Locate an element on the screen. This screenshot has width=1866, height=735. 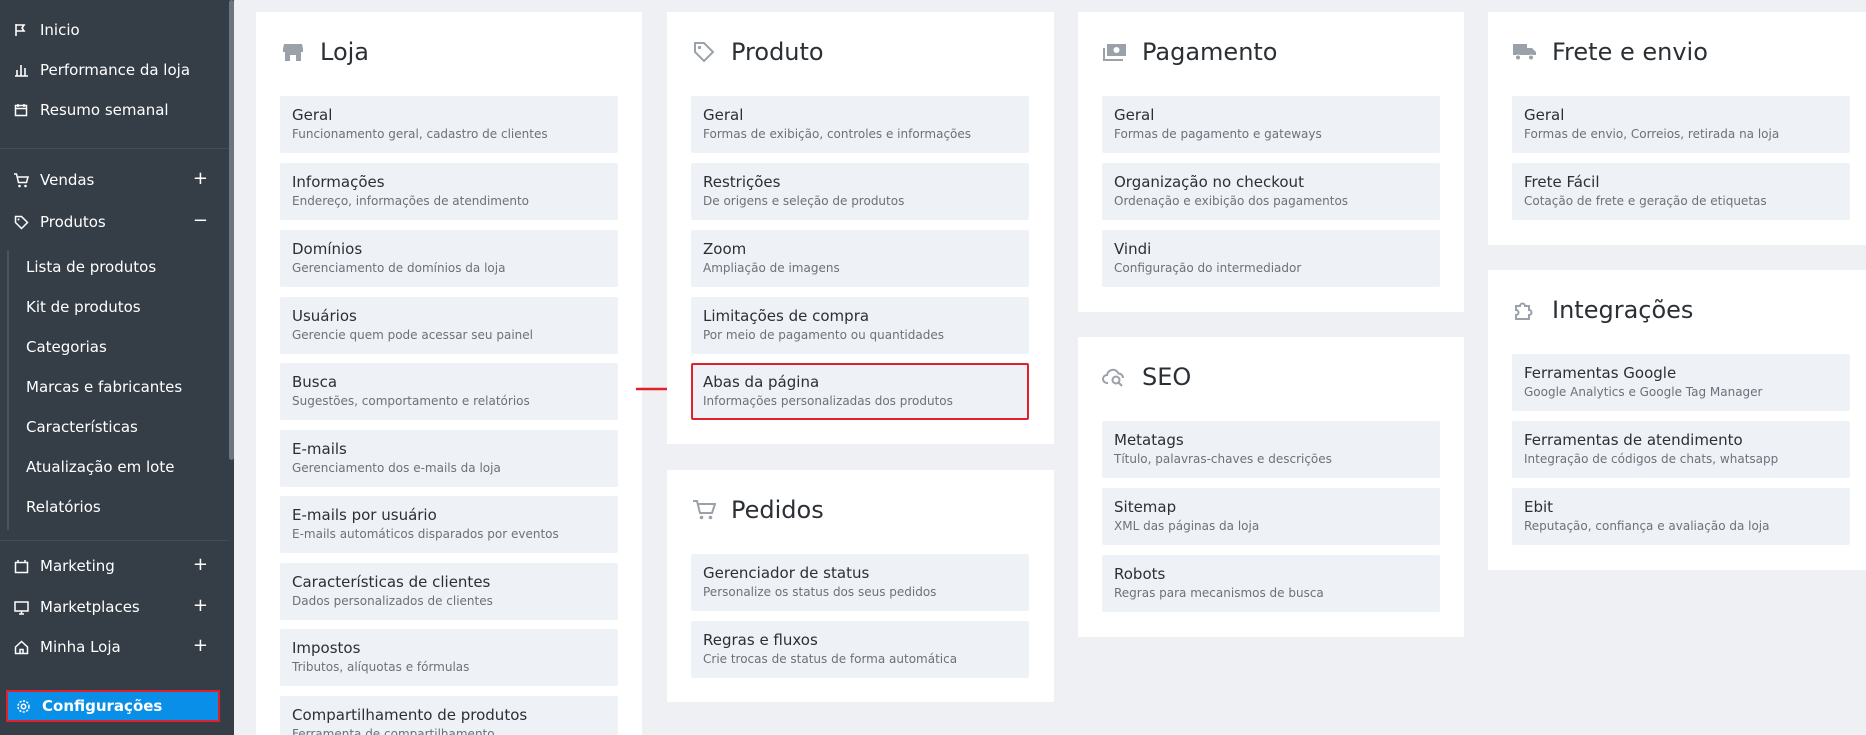
sidebar-item-marketplaces: Marketplaces + is located at coordinates (117, 607).